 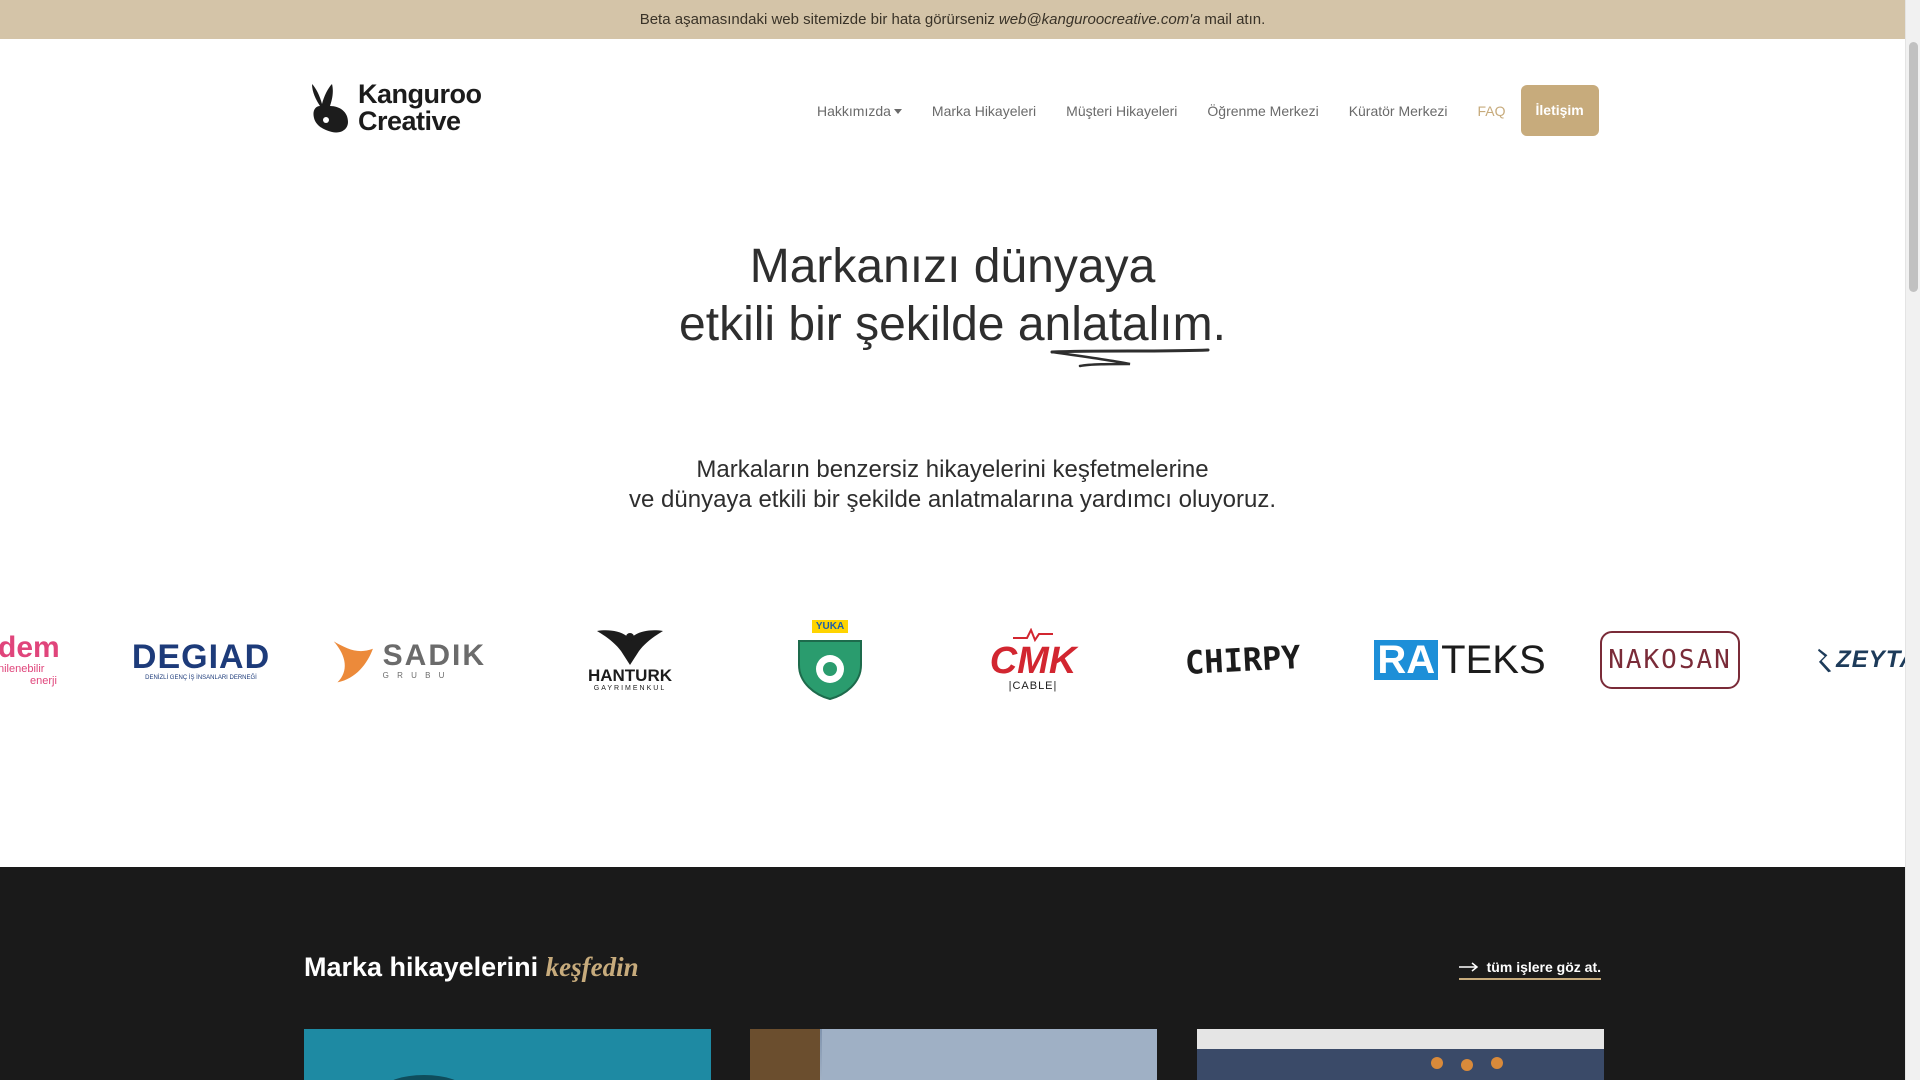 I want to click on brand-logo-chirpy: CHIRPY, so click(x=1242, y=660).